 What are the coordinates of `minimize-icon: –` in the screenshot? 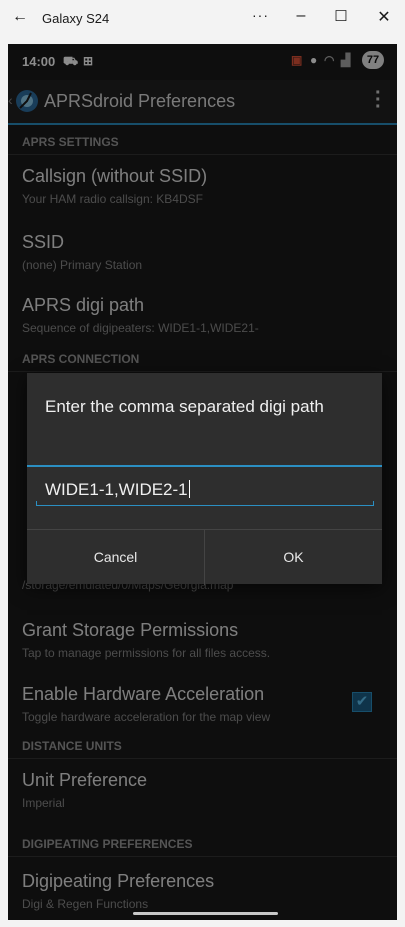 It's located at (301, 16).